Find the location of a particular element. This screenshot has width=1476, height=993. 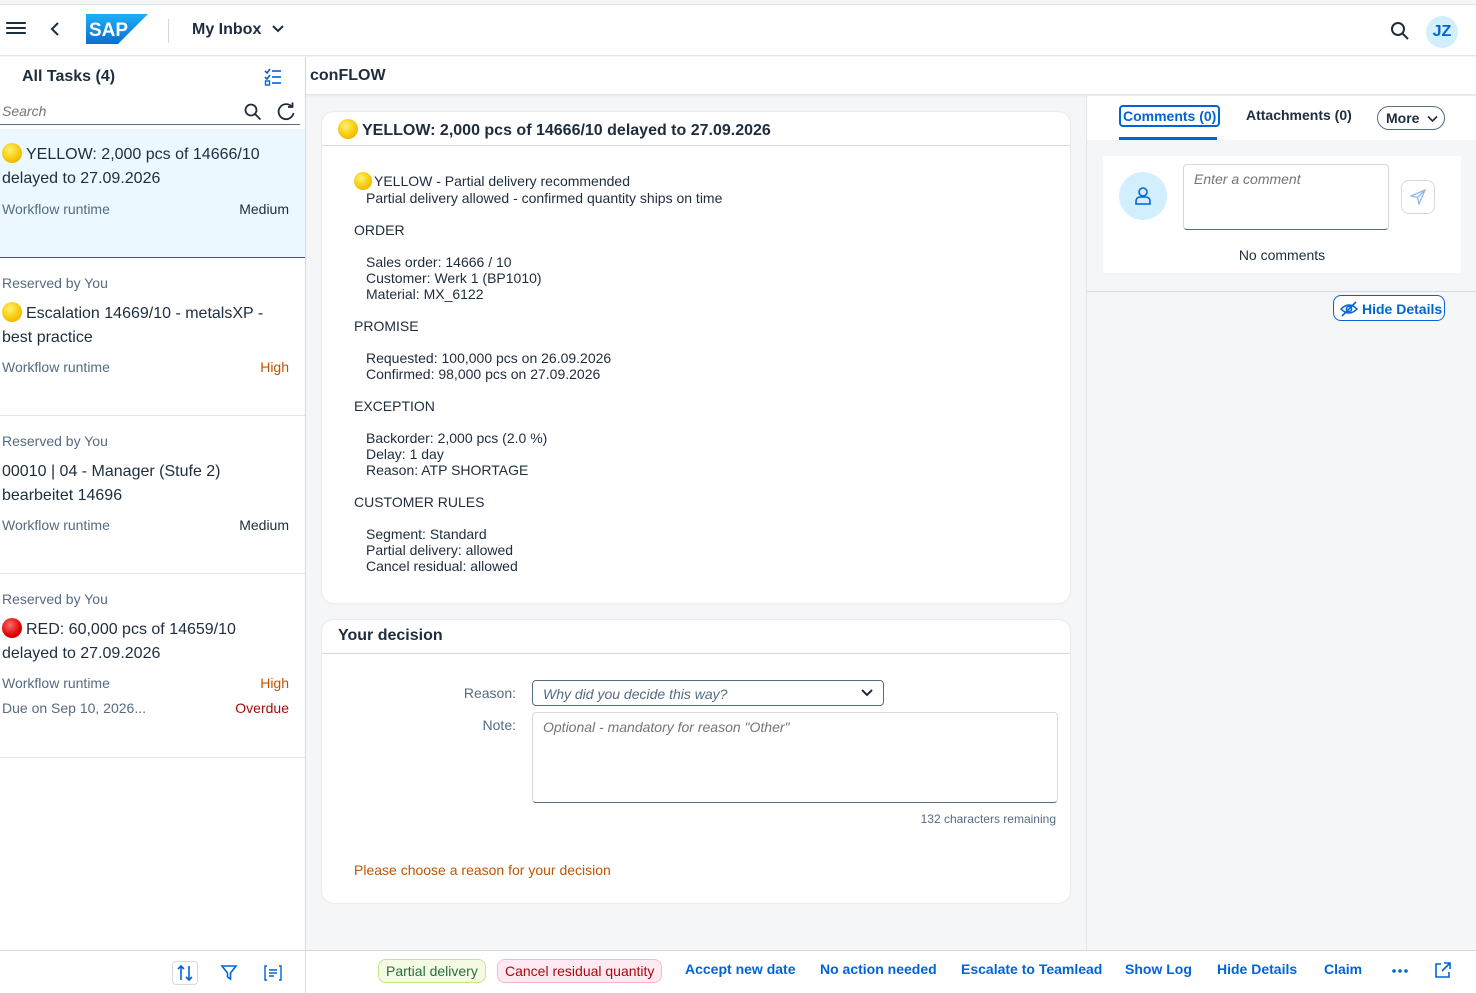

no-comments-text: No comments is located at coordinates (1282, 255).